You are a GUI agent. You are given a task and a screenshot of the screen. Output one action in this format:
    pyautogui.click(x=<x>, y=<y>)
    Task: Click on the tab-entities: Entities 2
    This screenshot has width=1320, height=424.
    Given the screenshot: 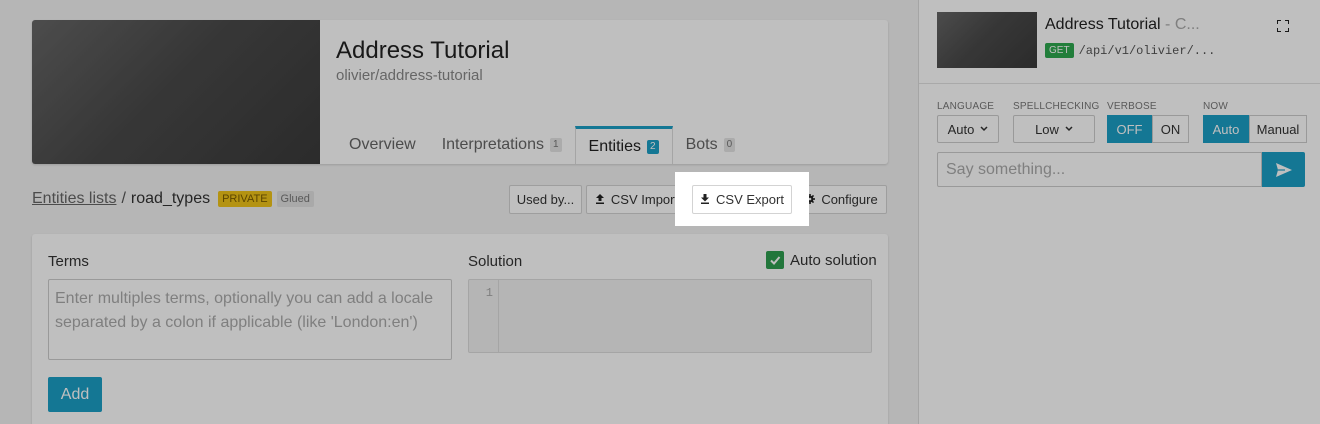 What is the action you would take?
    pyautogui.click(x=623, y=145)
    